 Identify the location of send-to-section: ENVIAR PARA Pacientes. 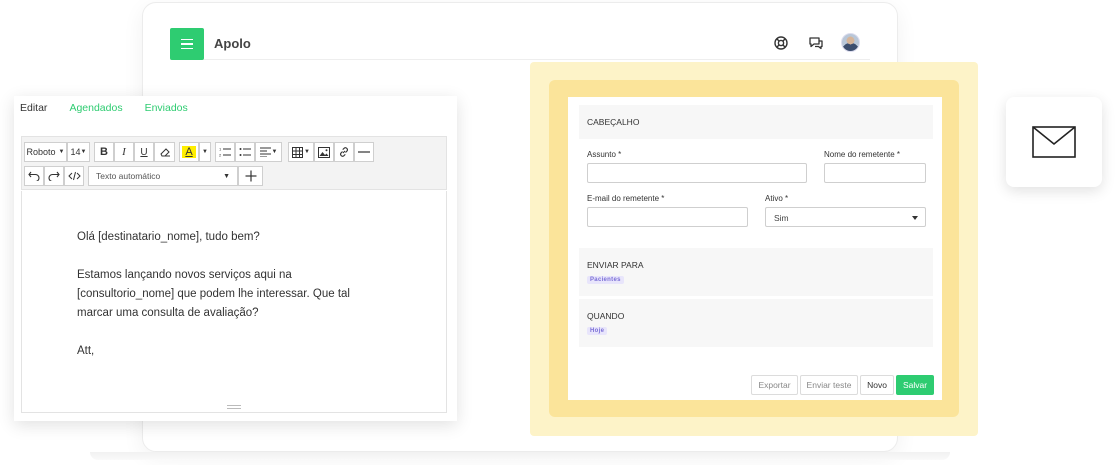
(756, 272).